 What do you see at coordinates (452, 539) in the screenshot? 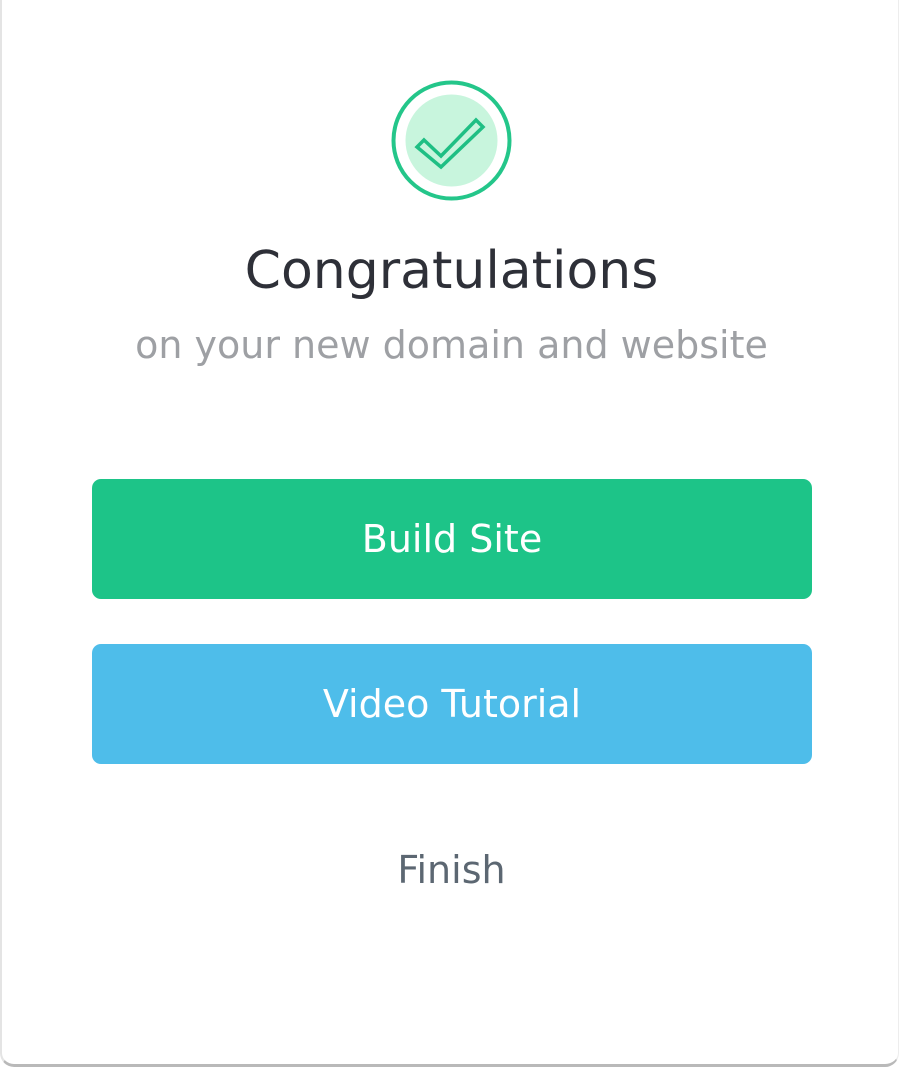
I see `build-site-button: Build Site` at bounding box center [452, 539].